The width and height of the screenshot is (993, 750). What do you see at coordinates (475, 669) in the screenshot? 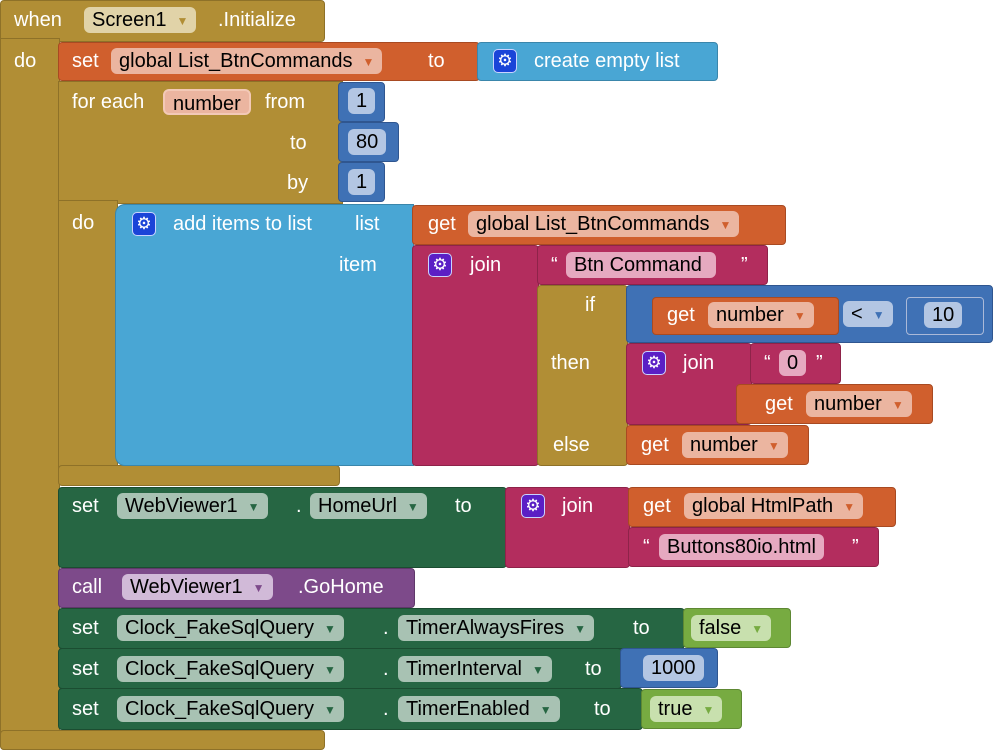
I see `property-dropdown: TimerInterval ▼` at bounding box center [475, 669].